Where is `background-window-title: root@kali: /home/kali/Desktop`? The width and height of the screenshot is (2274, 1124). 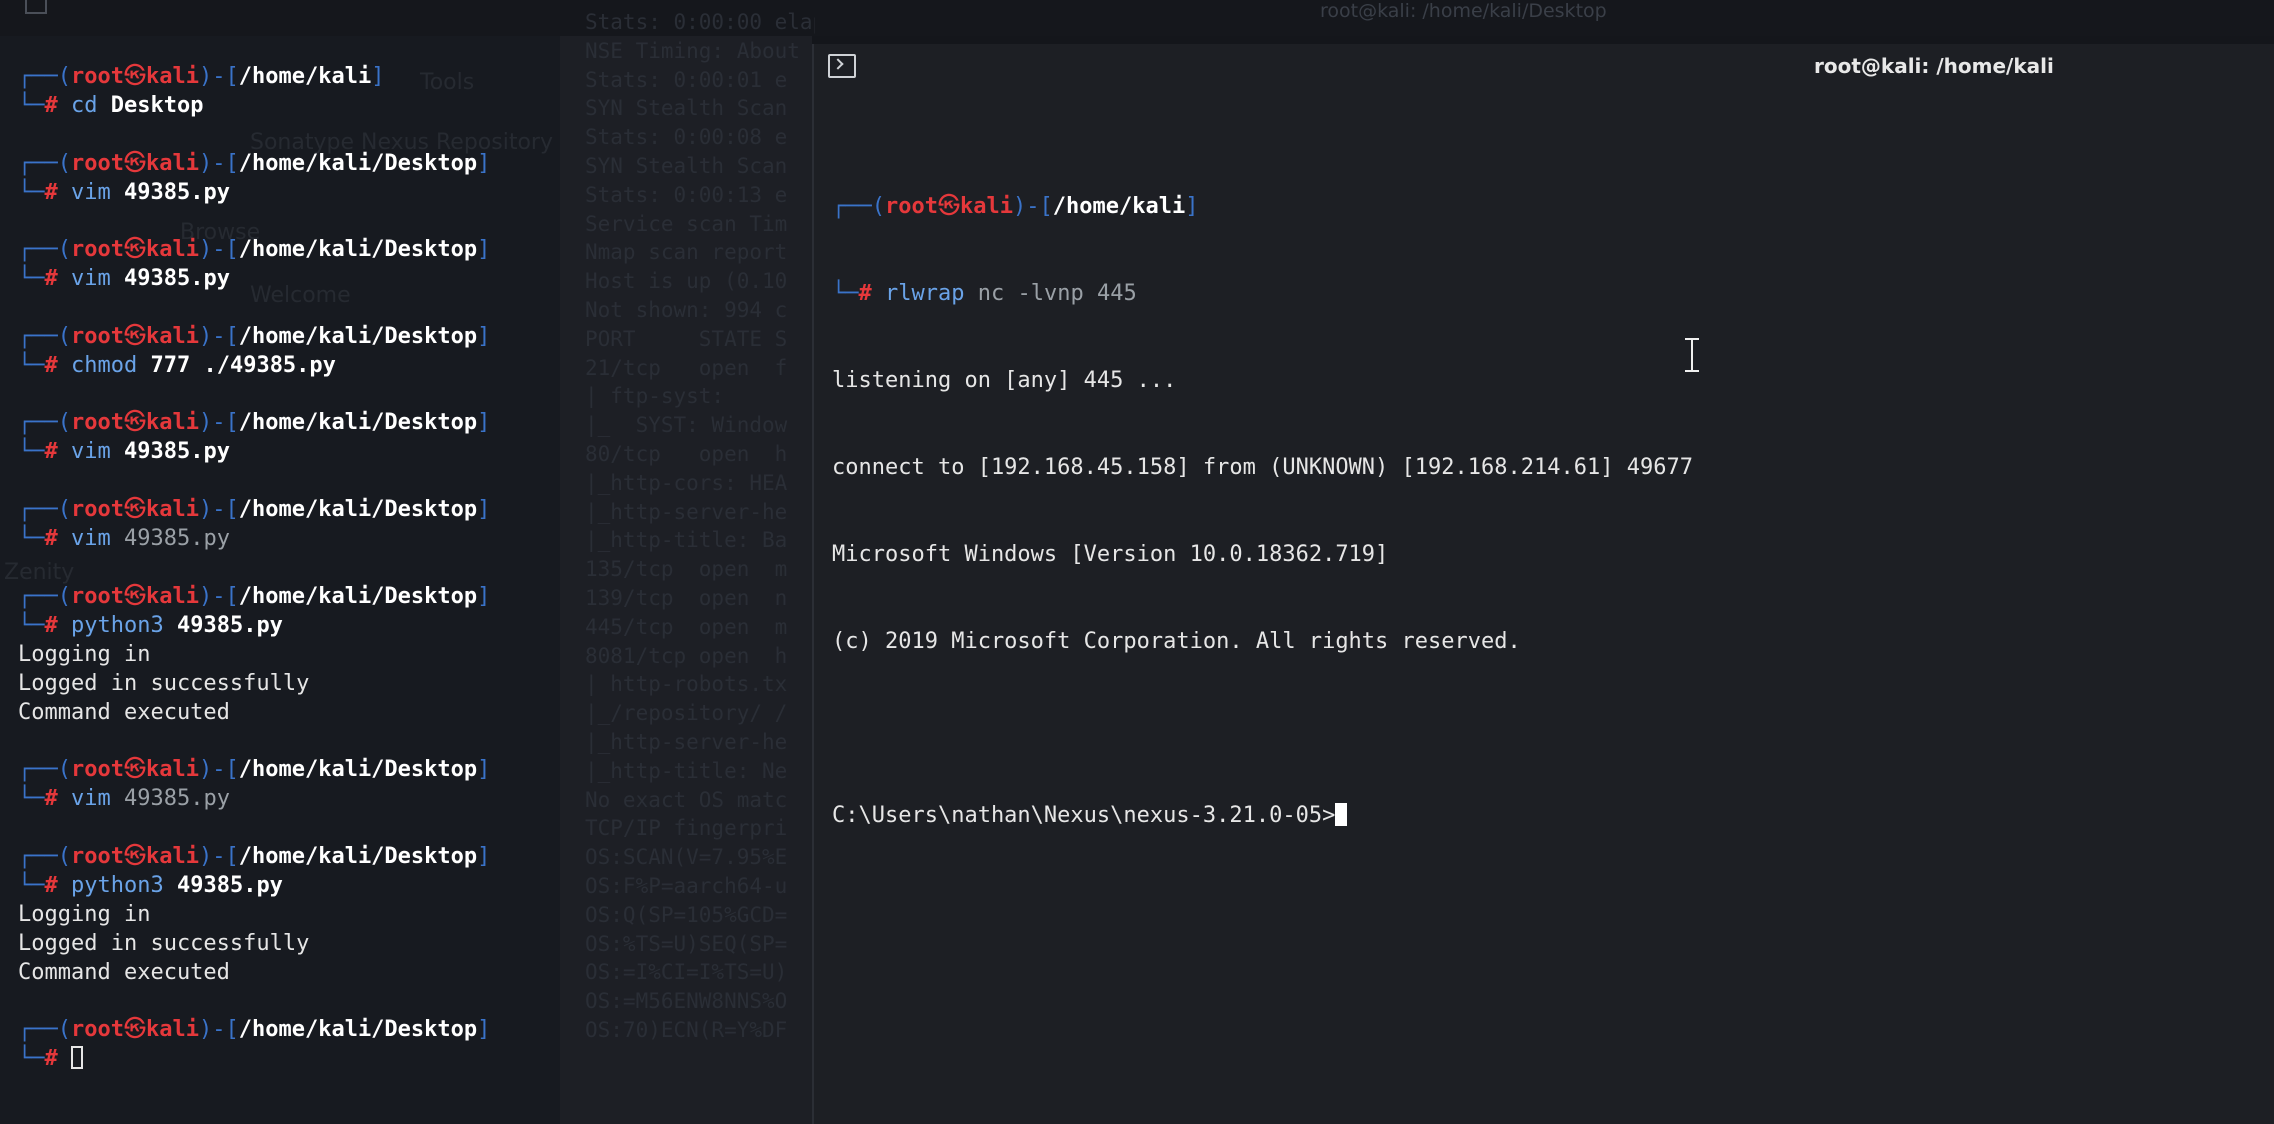
background-window-title: root@kali: /home/kali/Desktop is located at coordinates (1463, 11).